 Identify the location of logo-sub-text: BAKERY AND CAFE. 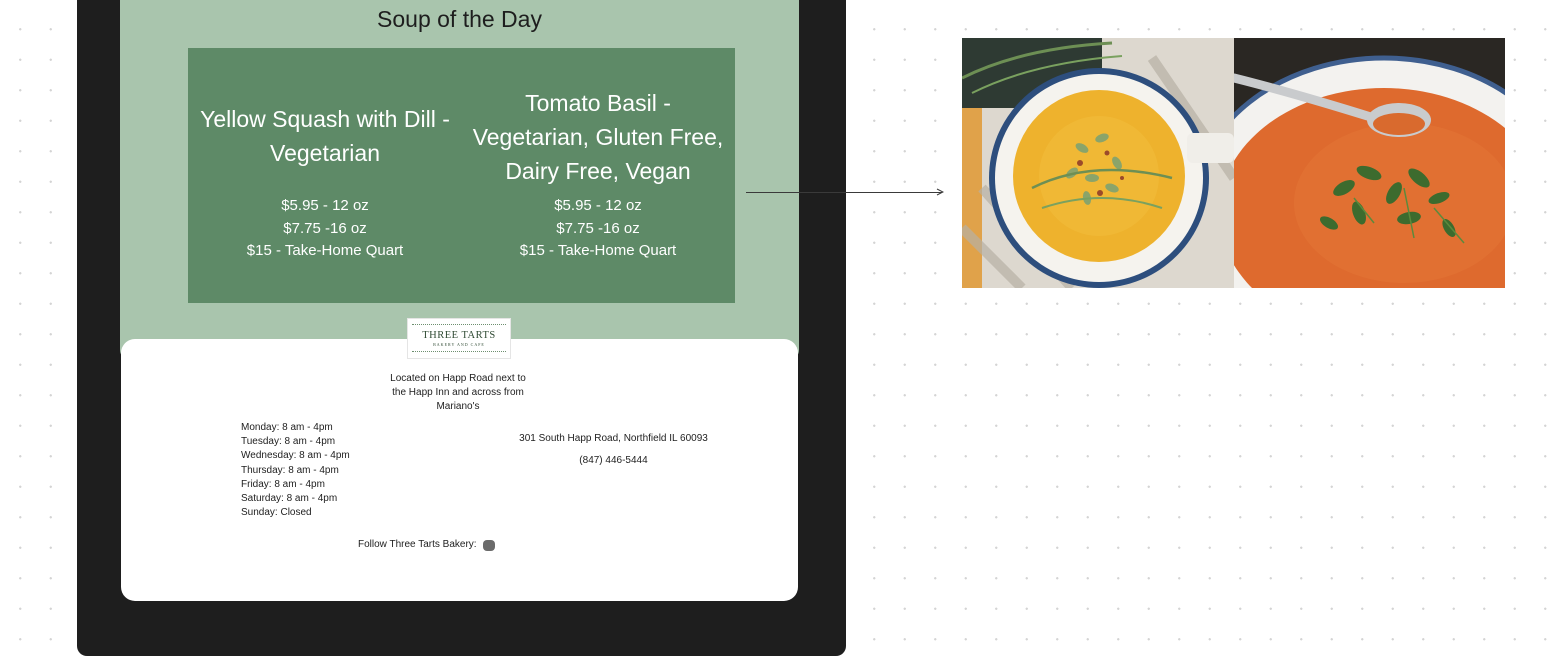
(459, 344).